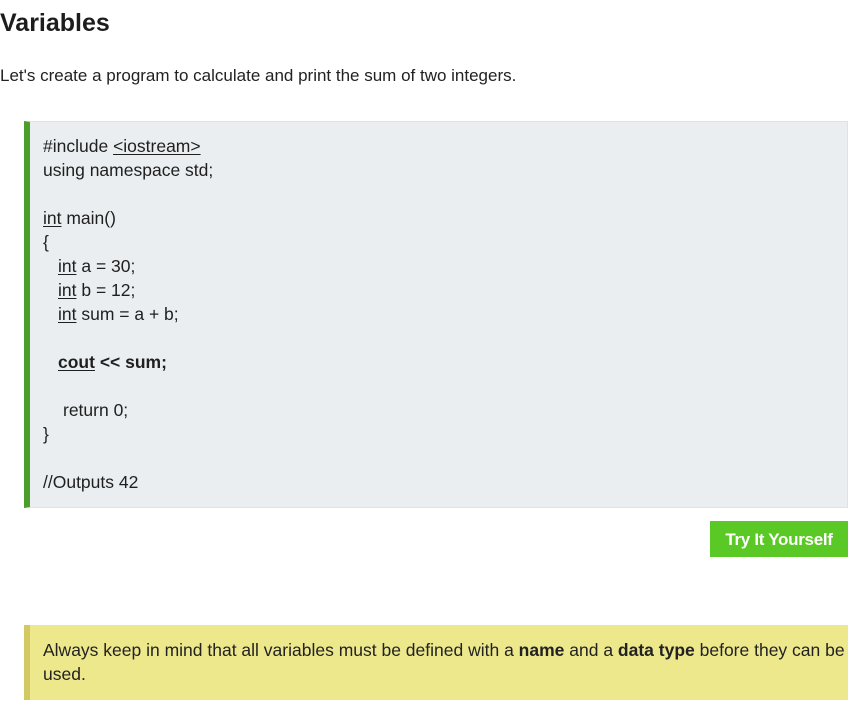  What do you see at coordinates (106, 266) in the screenshot?
I see `decl-a-text: a = 30;` at bounding box center [106, 266].